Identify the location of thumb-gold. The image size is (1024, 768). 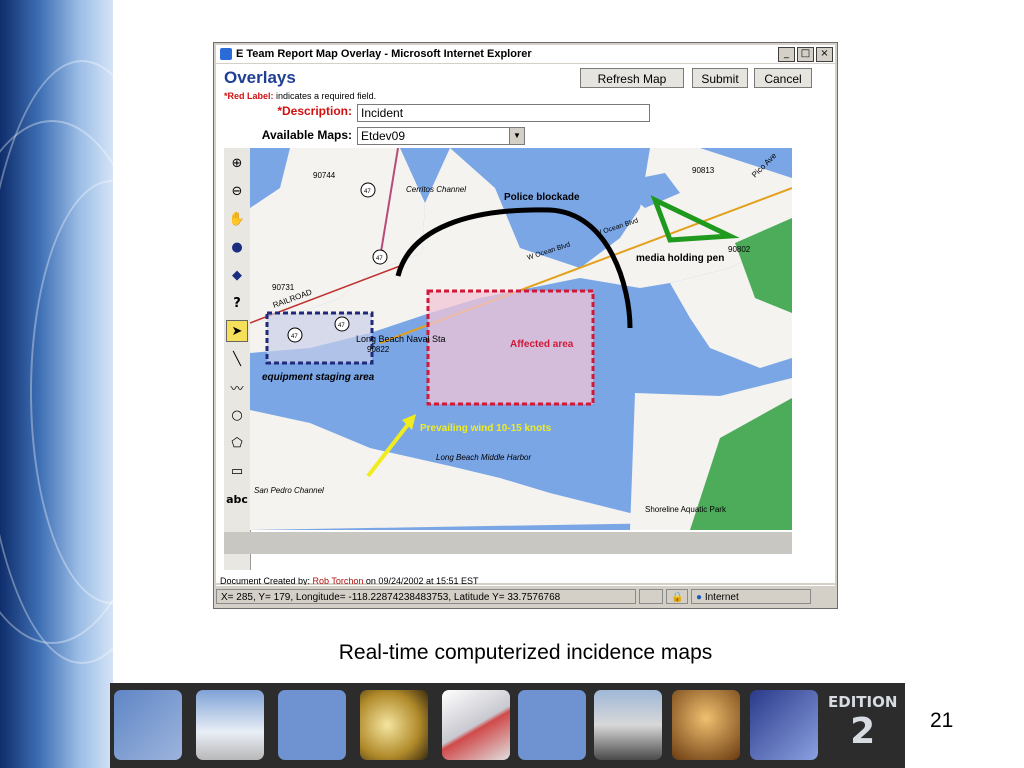
(394, 725).